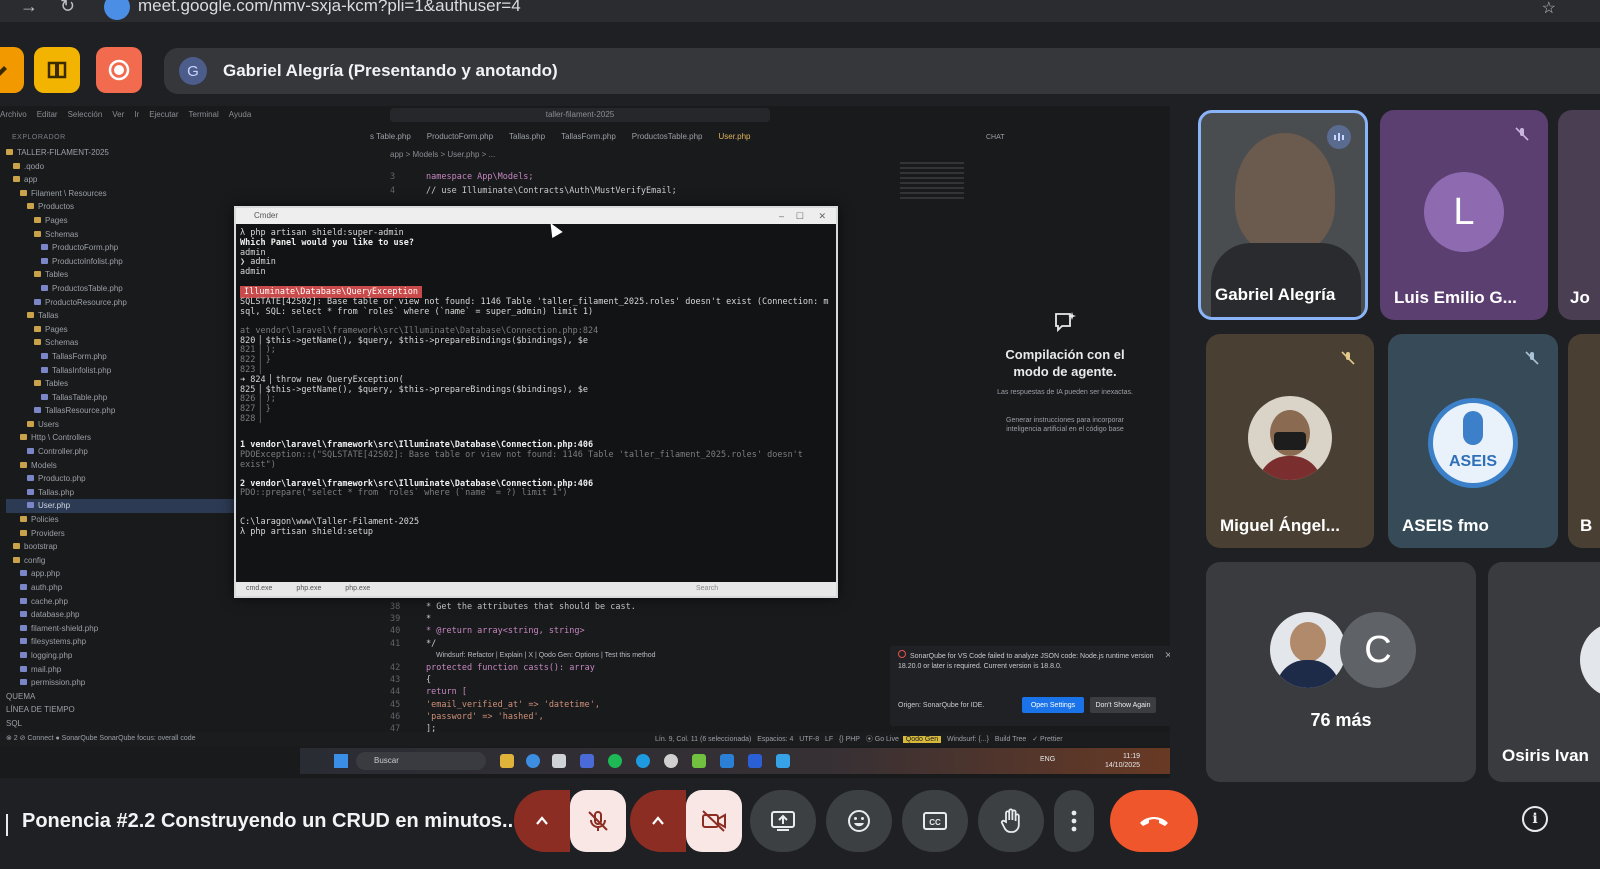 The image size is (1600, 869). Describe the element at coordinates (47, 114) in the screenshot. I see `menu-item: Editar` at that location.